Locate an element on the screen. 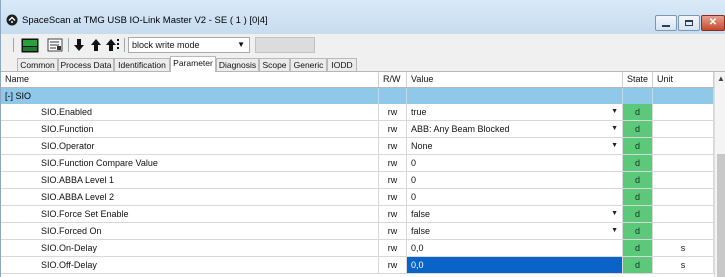 This screenshot has height=277, width=725. parameter-name-cell-text: SIO.Function is located at coordinates (67, 129).